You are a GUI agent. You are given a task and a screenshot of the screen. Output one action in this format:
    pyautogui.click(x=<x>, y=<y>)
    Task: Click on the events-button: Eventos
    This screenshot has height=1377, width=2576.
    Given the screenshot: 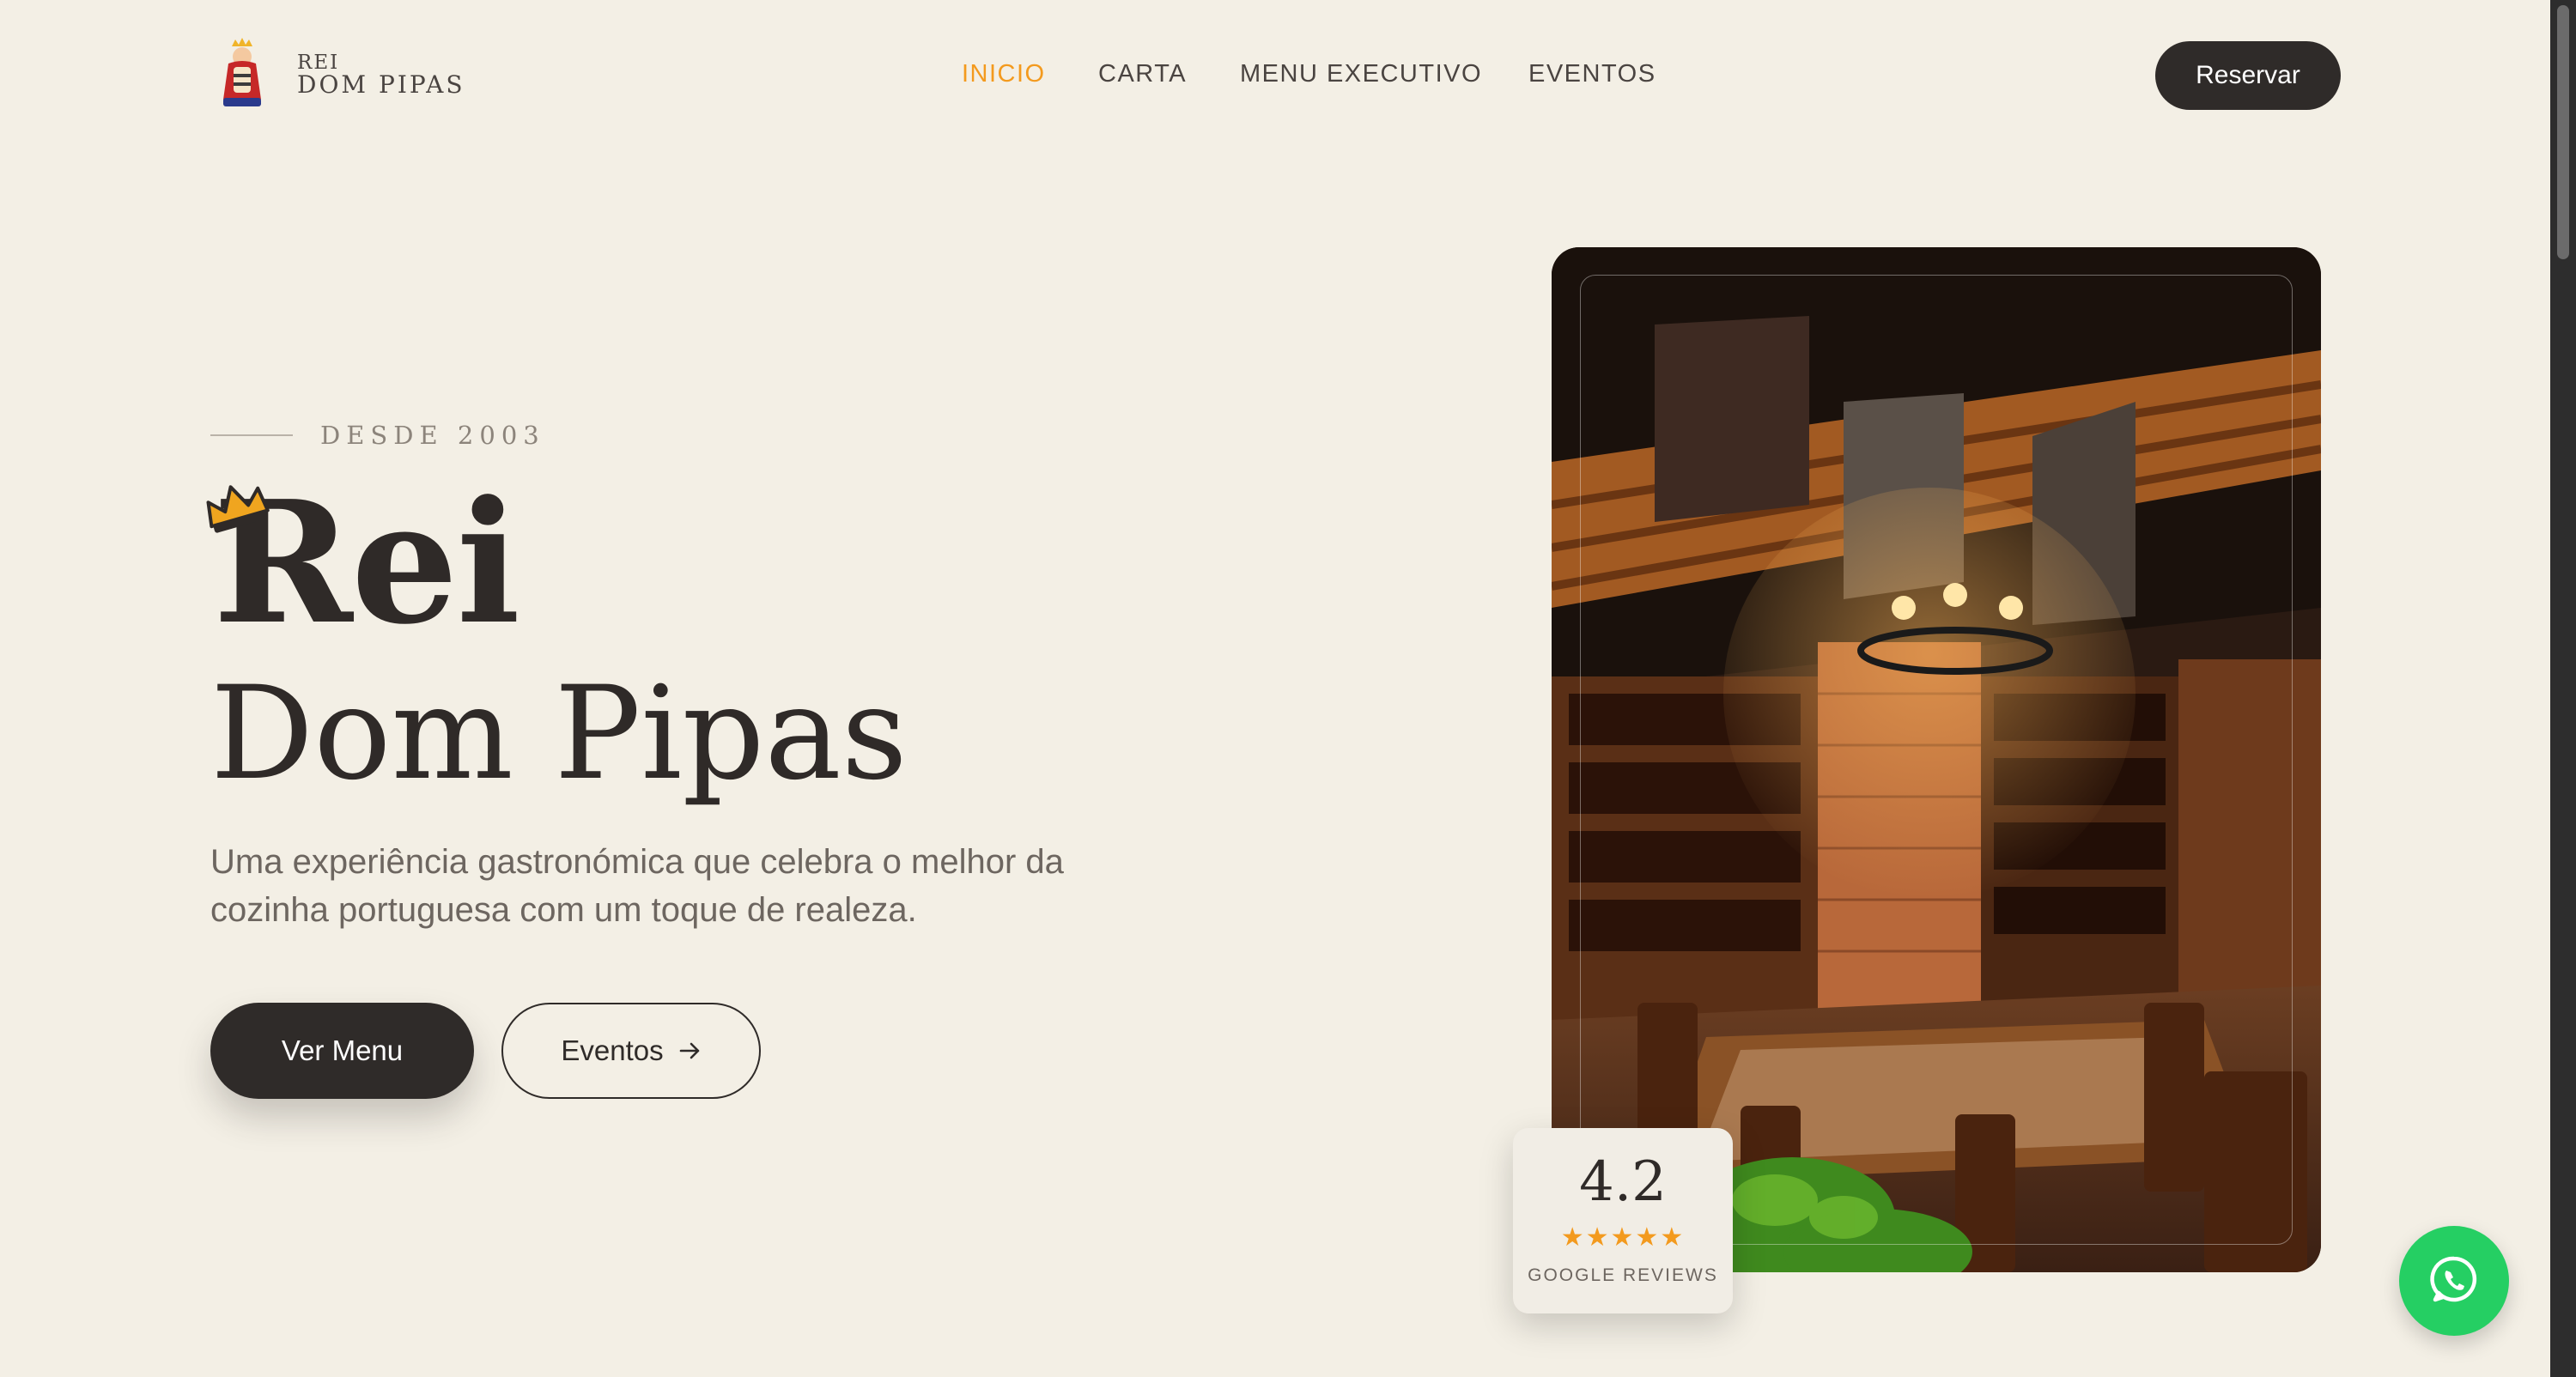 What is the action you would take?
    pyautogui.click(x=631, y=1051)
    